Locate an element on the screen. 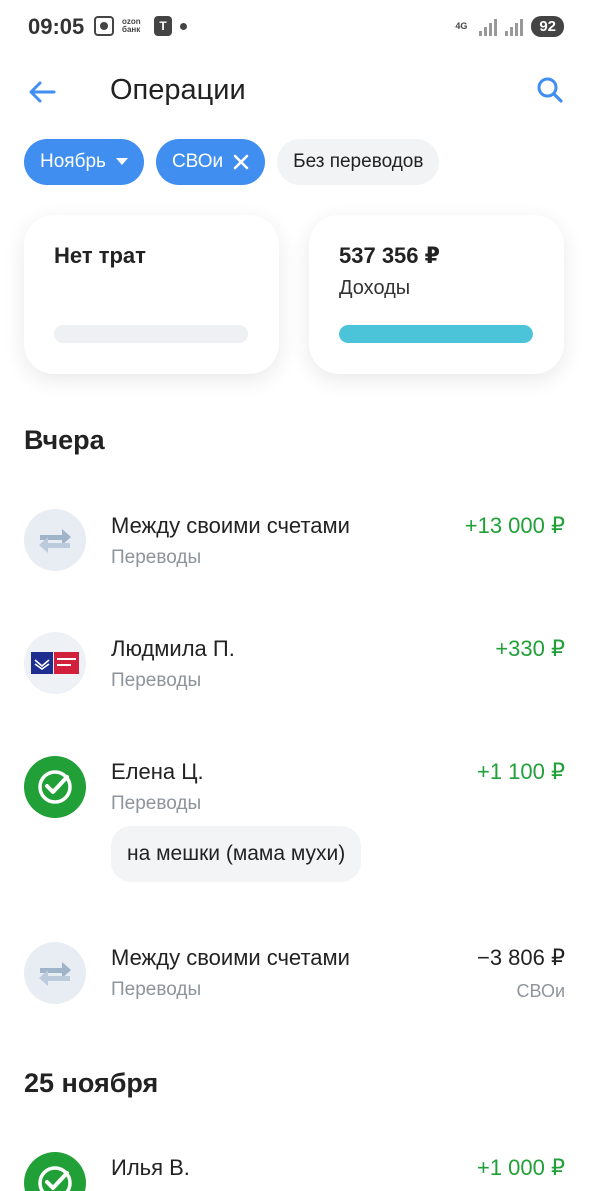 The image size is (590, 1191). transaction-amount: −3 806 ₽ is located at coordinates (520, 957).